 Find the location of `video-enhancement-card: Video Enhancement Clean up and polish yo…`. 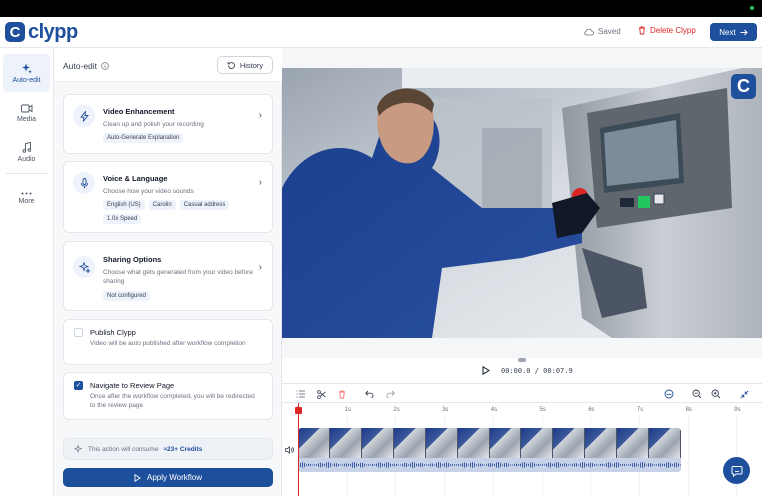

video-enhancement-card: Video Enhancement Clean up and polish yo… is located at coordinates (168, 124).